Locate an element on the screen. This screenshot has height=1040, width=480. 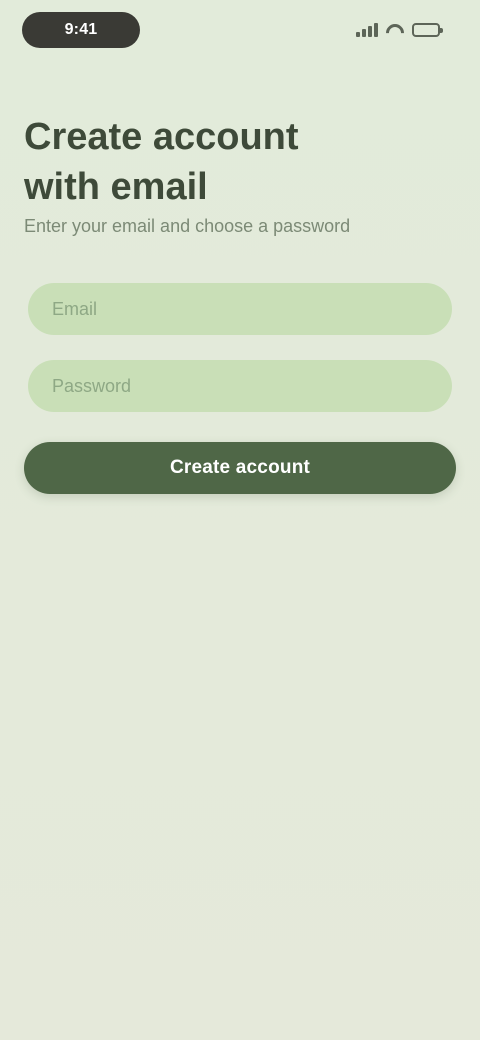
email-field is located at coordinates (240, 309).